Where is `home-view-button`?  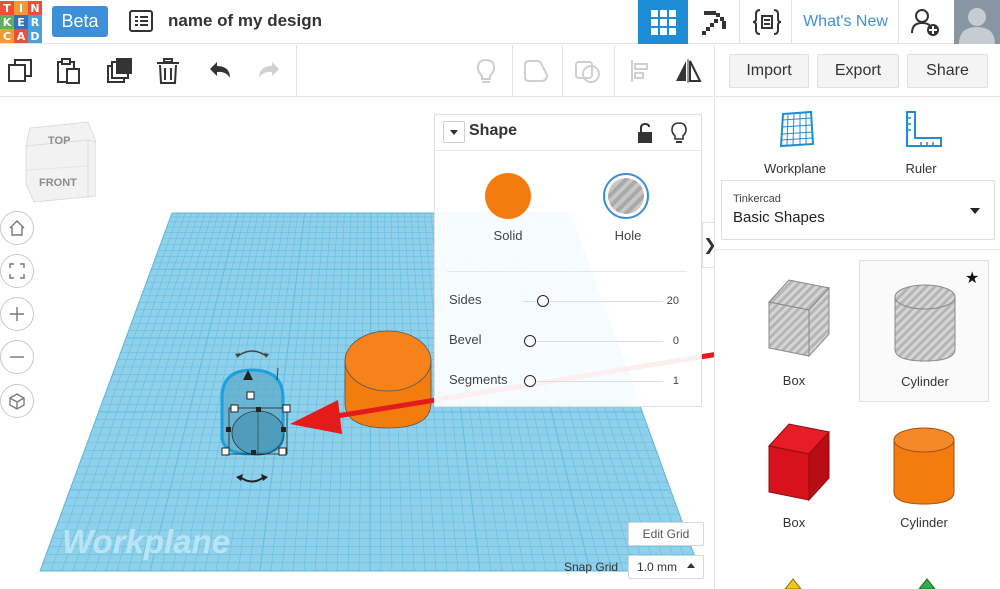 home-view-button is located at coordinates (17, 228).